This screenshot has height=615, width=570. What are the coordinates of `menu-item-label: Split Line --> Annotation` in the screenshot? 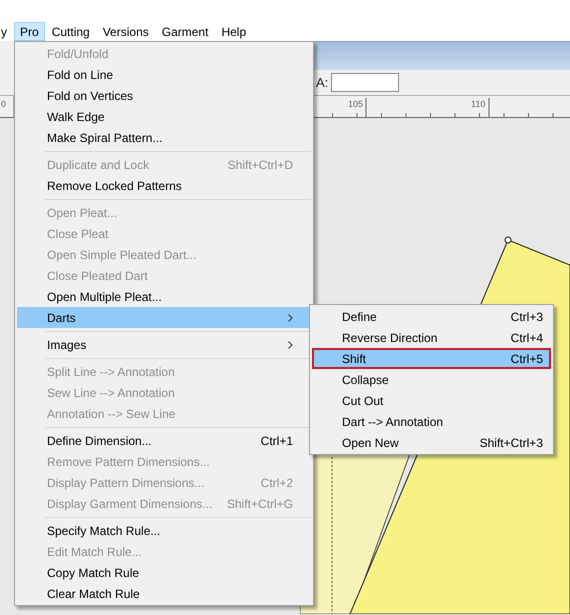 It's located at (111, 372).